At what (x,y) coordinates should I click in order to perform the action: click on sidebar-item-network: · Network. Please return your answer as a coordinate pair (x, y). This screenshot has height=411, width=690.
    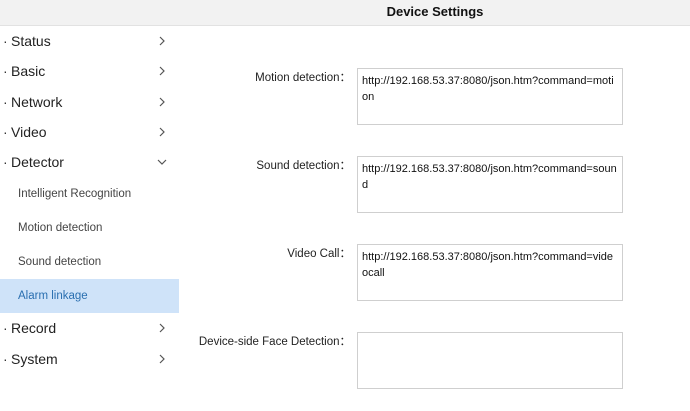
    Looking at the image, I should click on (89, 102).